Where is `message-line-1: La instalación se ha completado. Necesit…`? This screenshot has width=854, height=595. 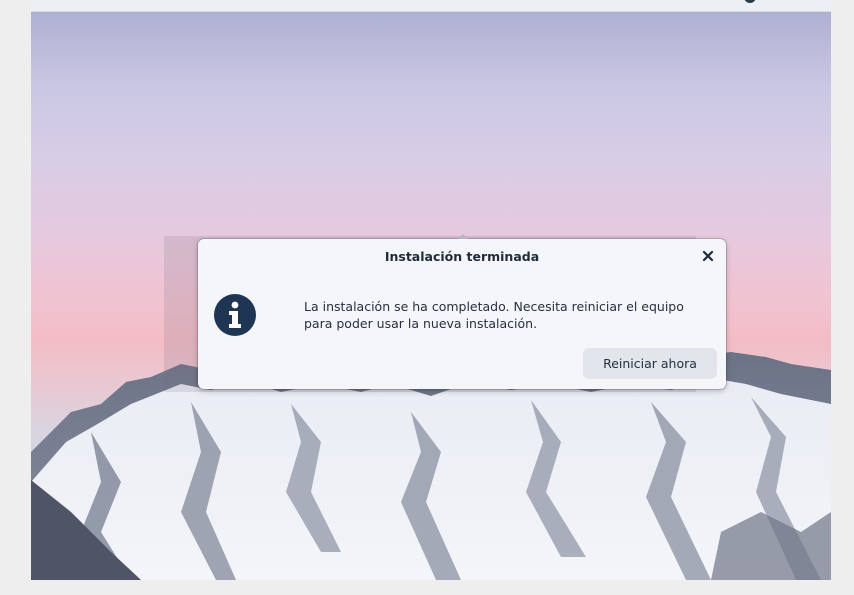
message-line-1: La instalación se ha completado. Necesit… is located at coordinates (494, 306).